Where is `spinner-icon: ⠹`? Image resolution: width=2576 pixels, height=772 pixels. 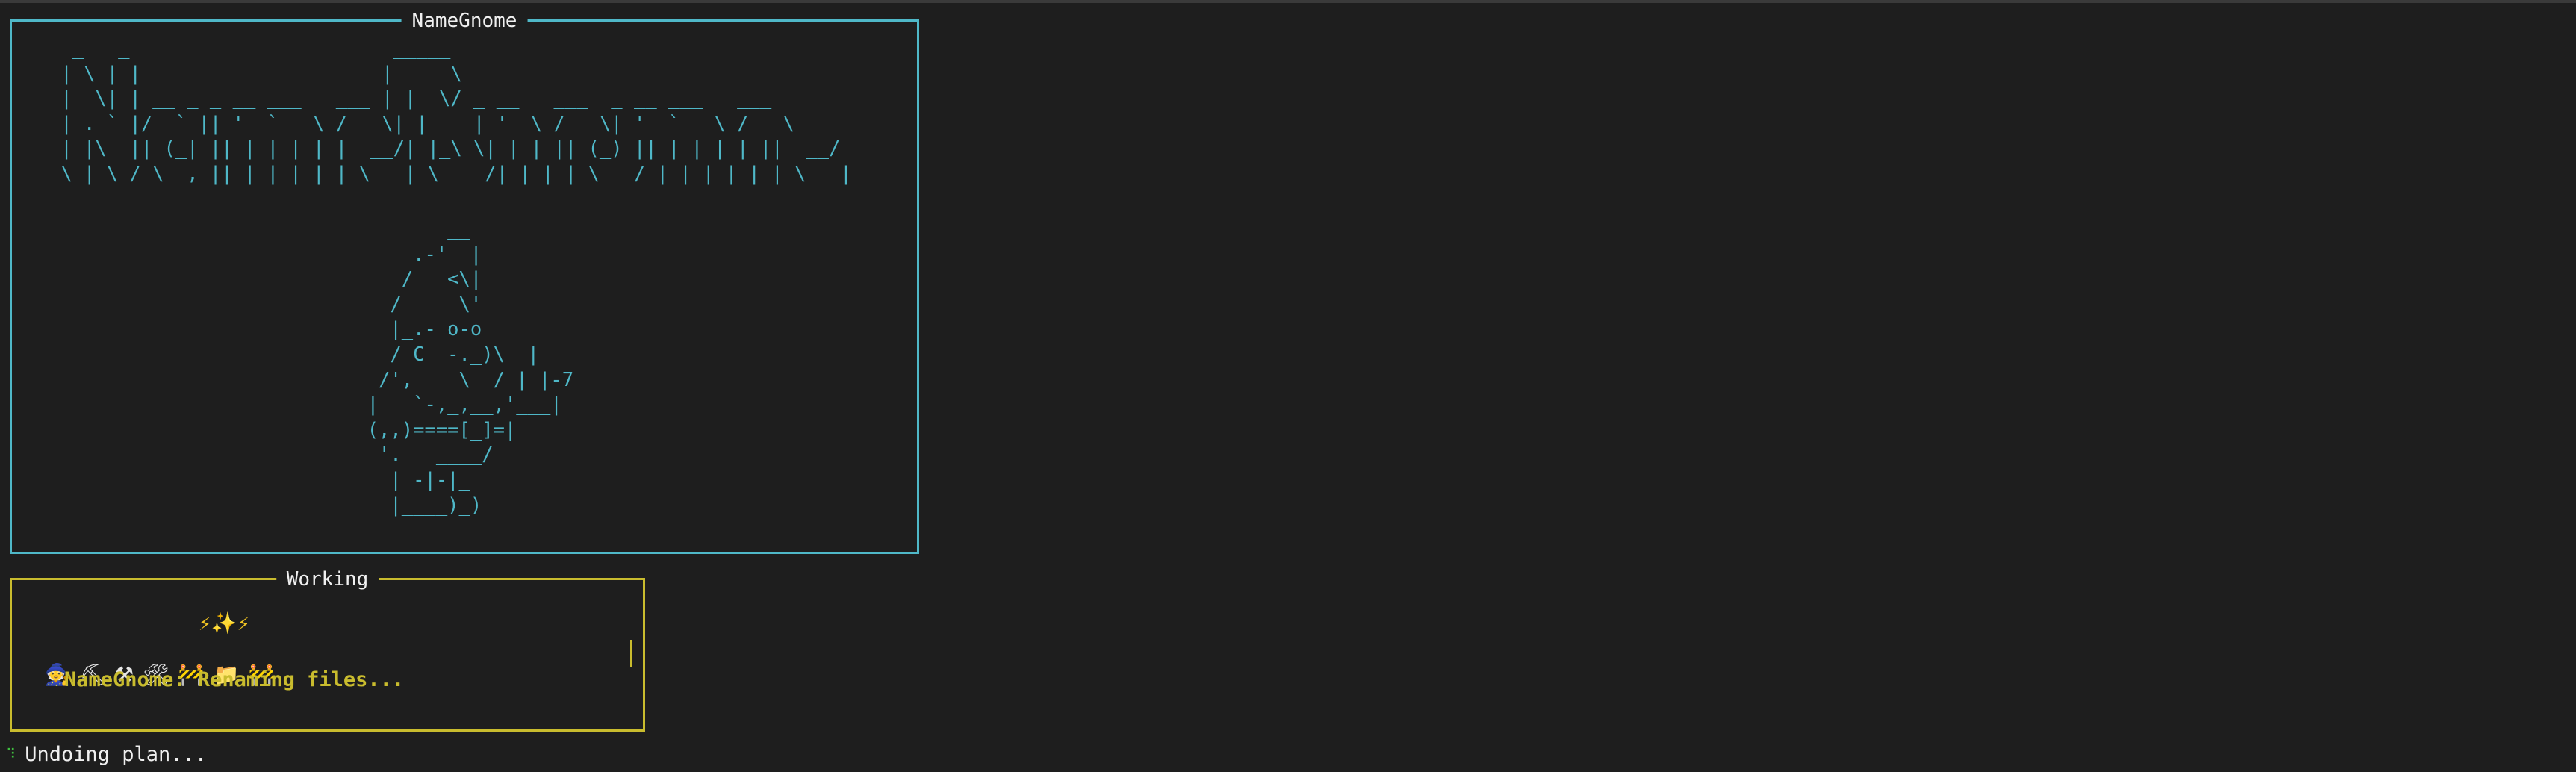
spinner-icon: ⠹ is located at coordinates (11, 754).